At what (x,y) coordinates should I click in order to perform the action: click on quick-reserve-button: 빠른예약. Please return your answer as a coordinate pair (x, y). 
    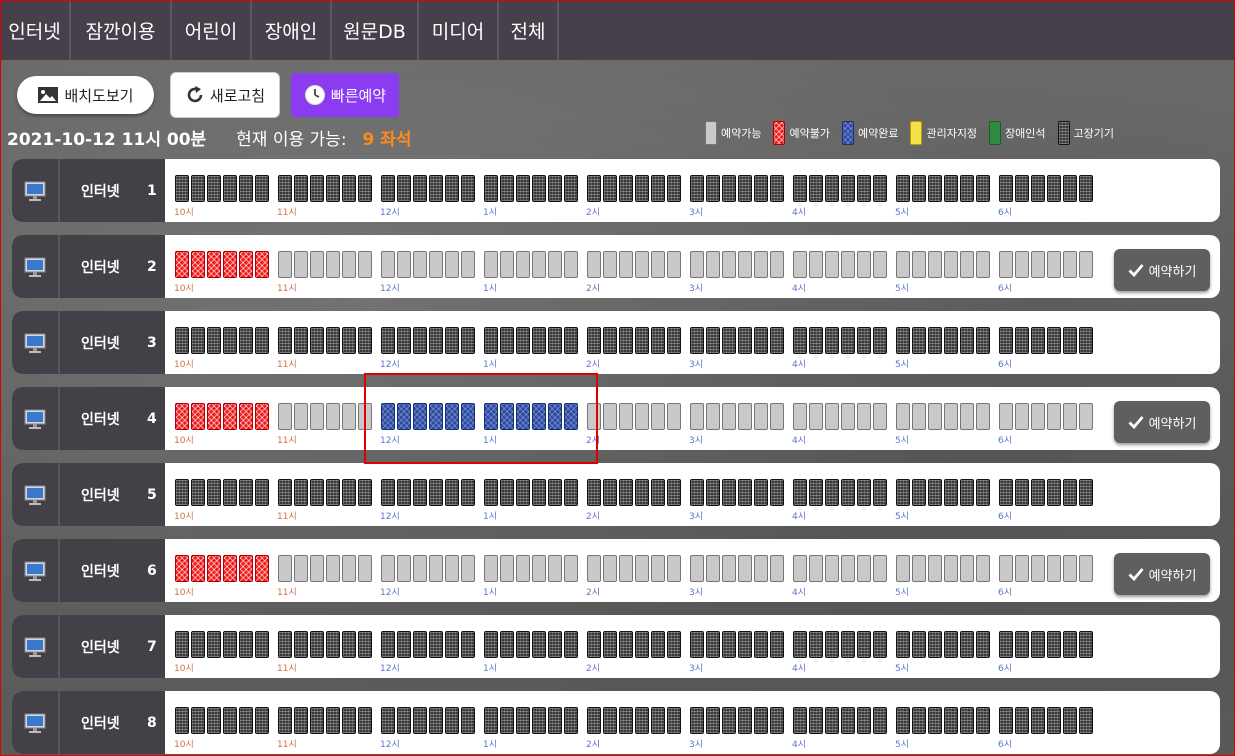
    Looking at the image, I should click on (345, 95).